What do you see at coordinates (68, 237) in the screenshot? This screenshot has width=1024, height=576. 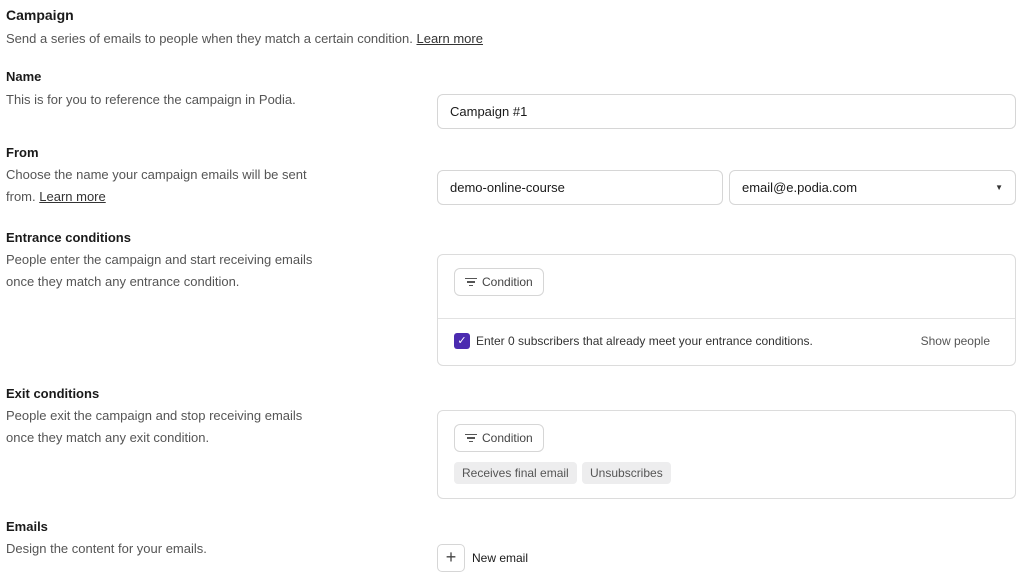 I see `entrance-title: Entrance conditions` at bounding box center [68, 237].